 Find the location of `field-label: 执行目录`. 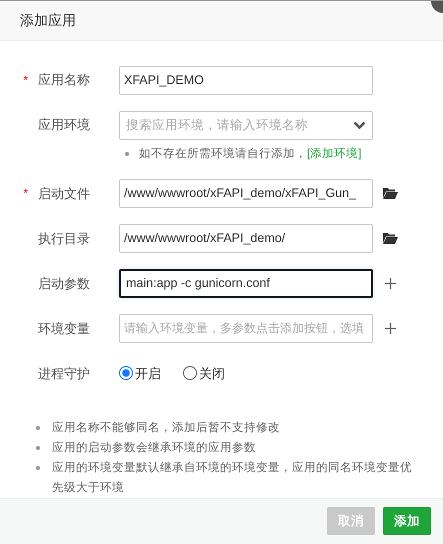

field-label: 执行目录 is located at coordinates (64, 239).